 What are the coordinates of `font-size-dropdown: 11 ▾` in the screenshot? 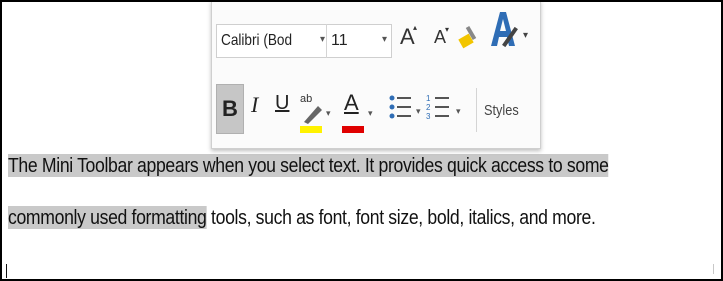 It's located at (359, 41).